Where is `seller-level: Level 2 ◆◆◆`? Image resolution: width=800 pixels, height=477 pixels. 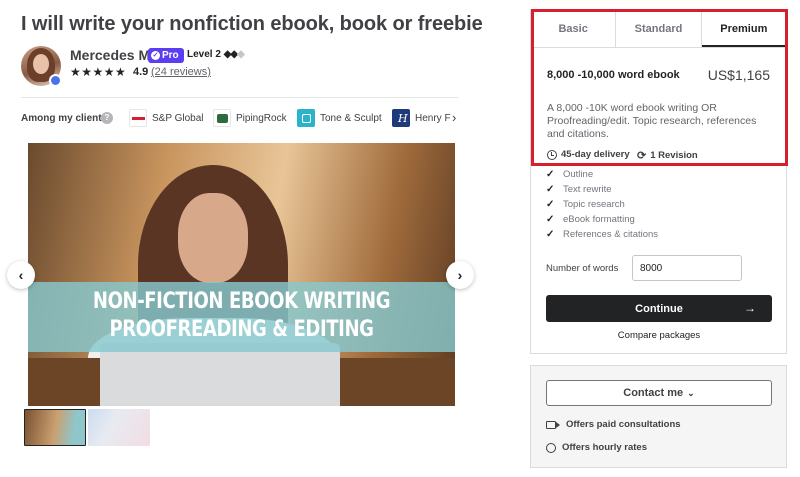
seller-level: Level 2 ◆◆◆ is located at coordinates (216, 54).